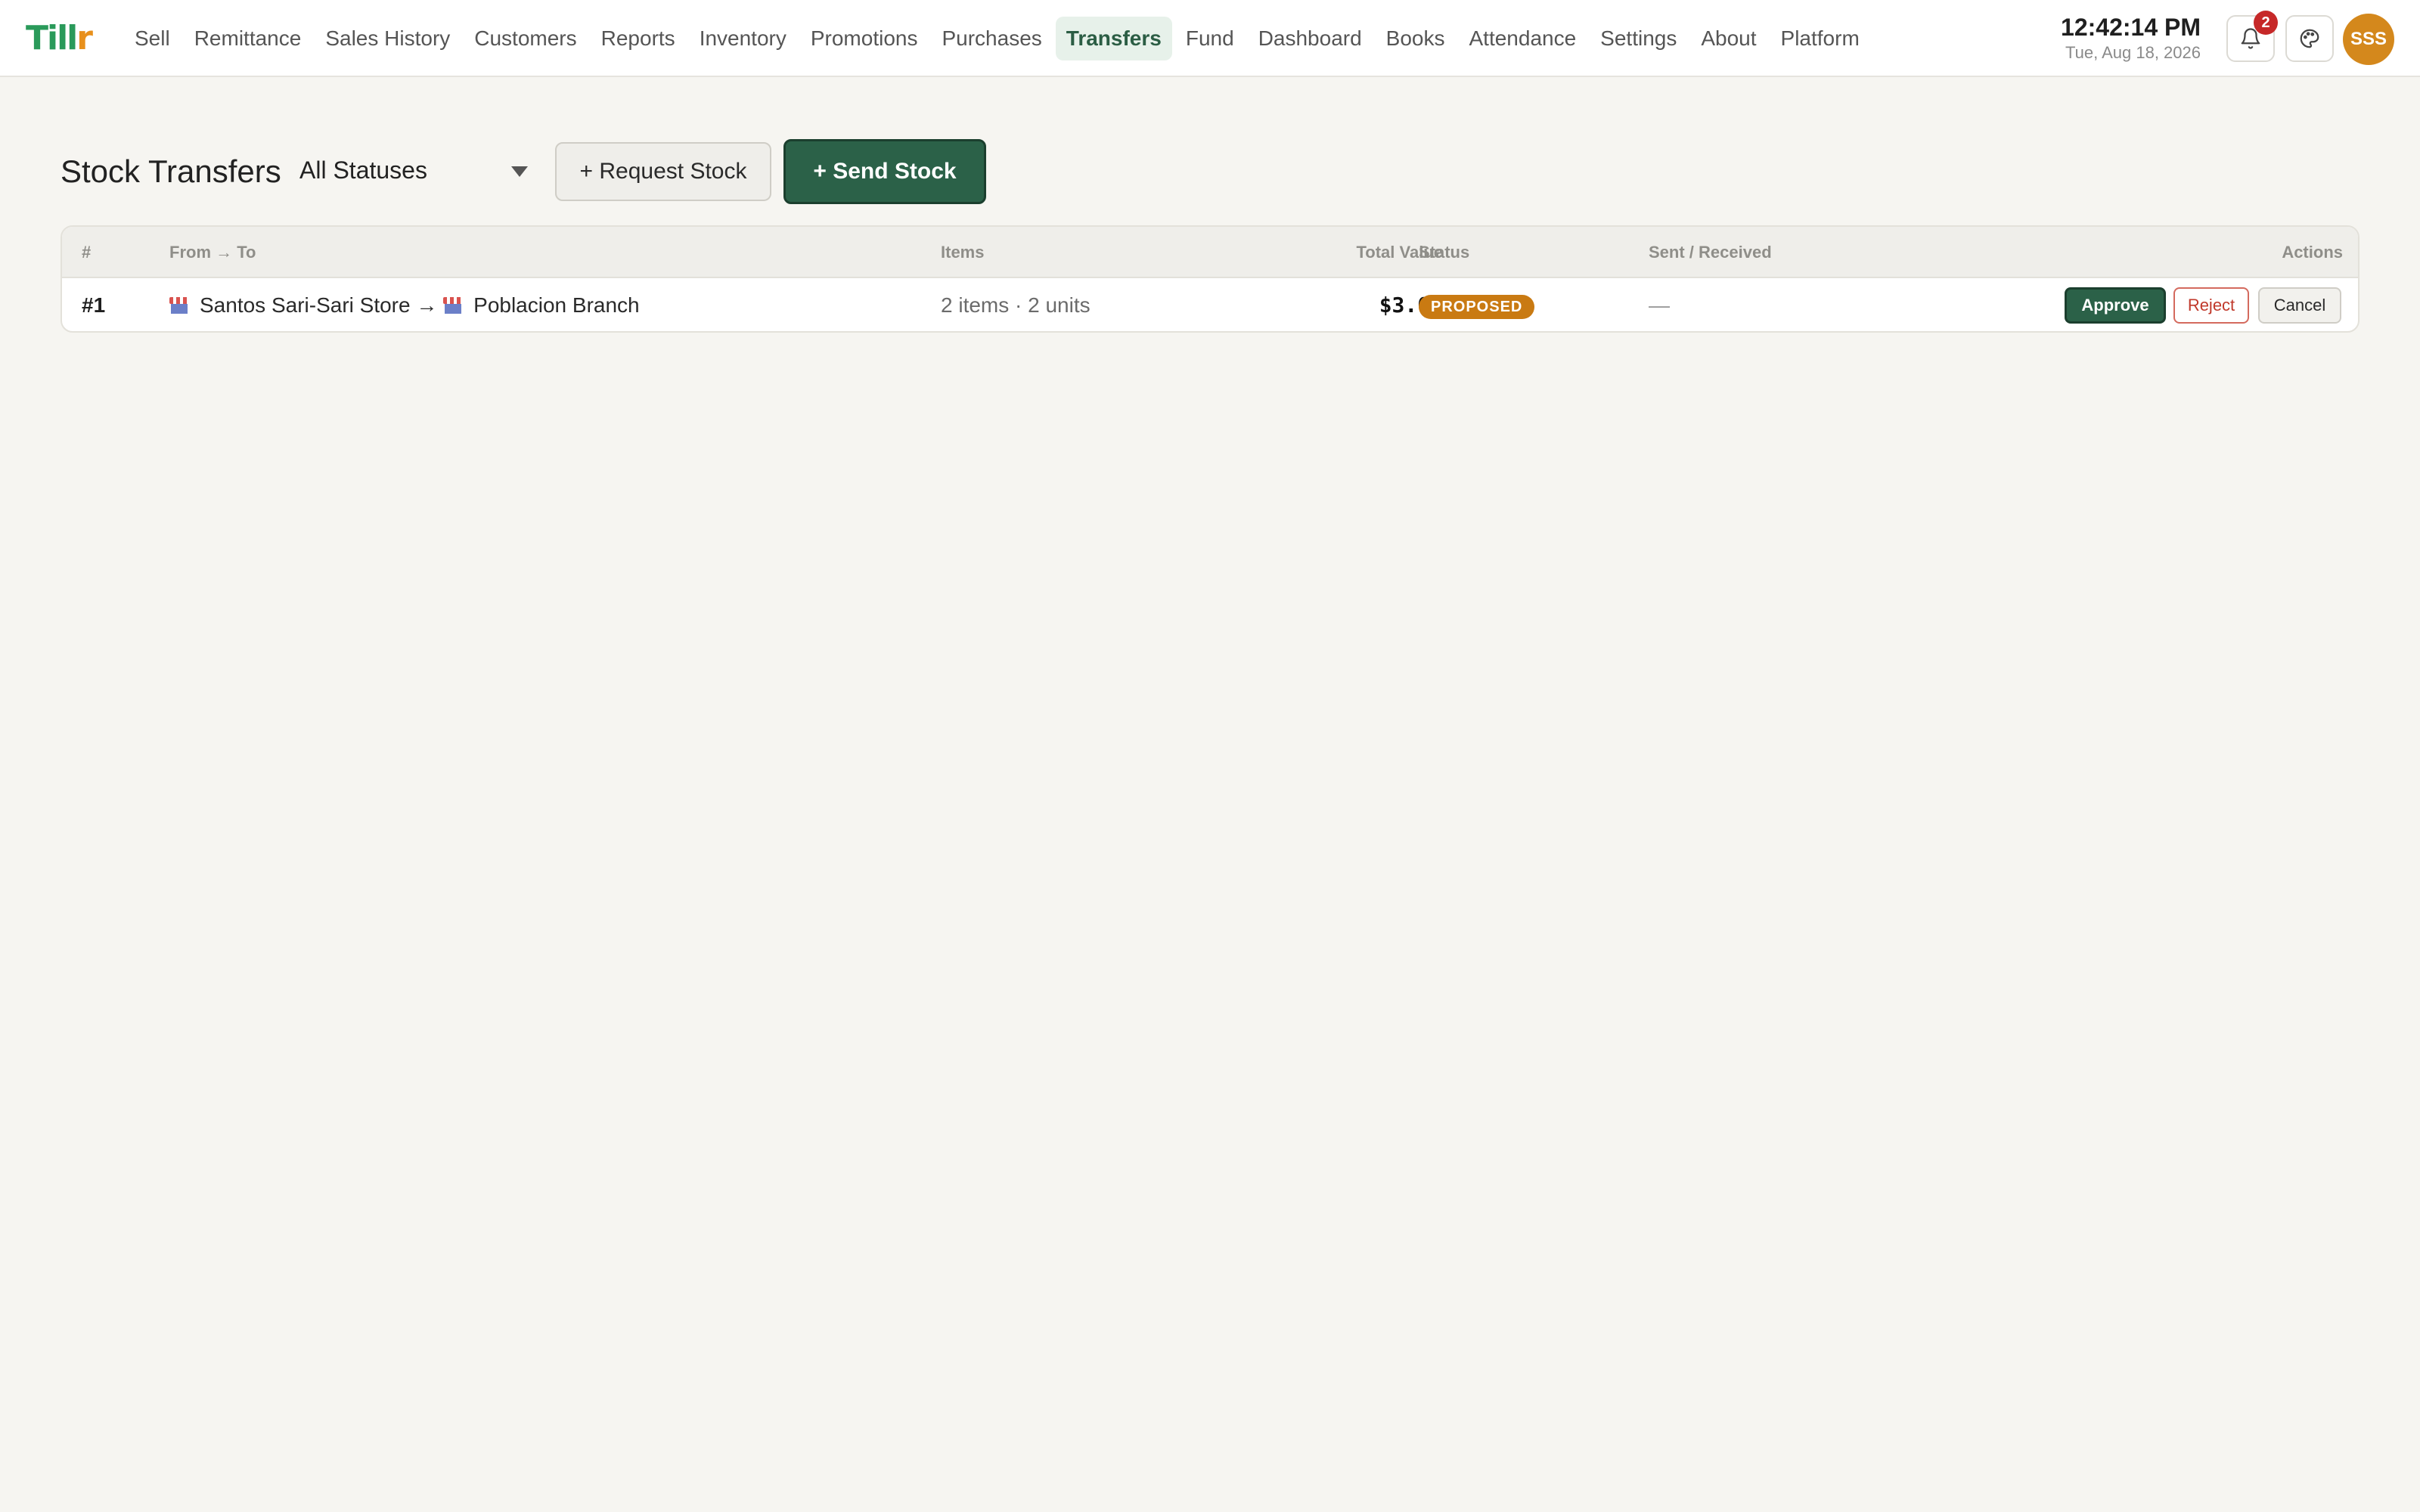 The image size is (2420, 1512). I want to click on column-header-items: Items, so click(963, 253).